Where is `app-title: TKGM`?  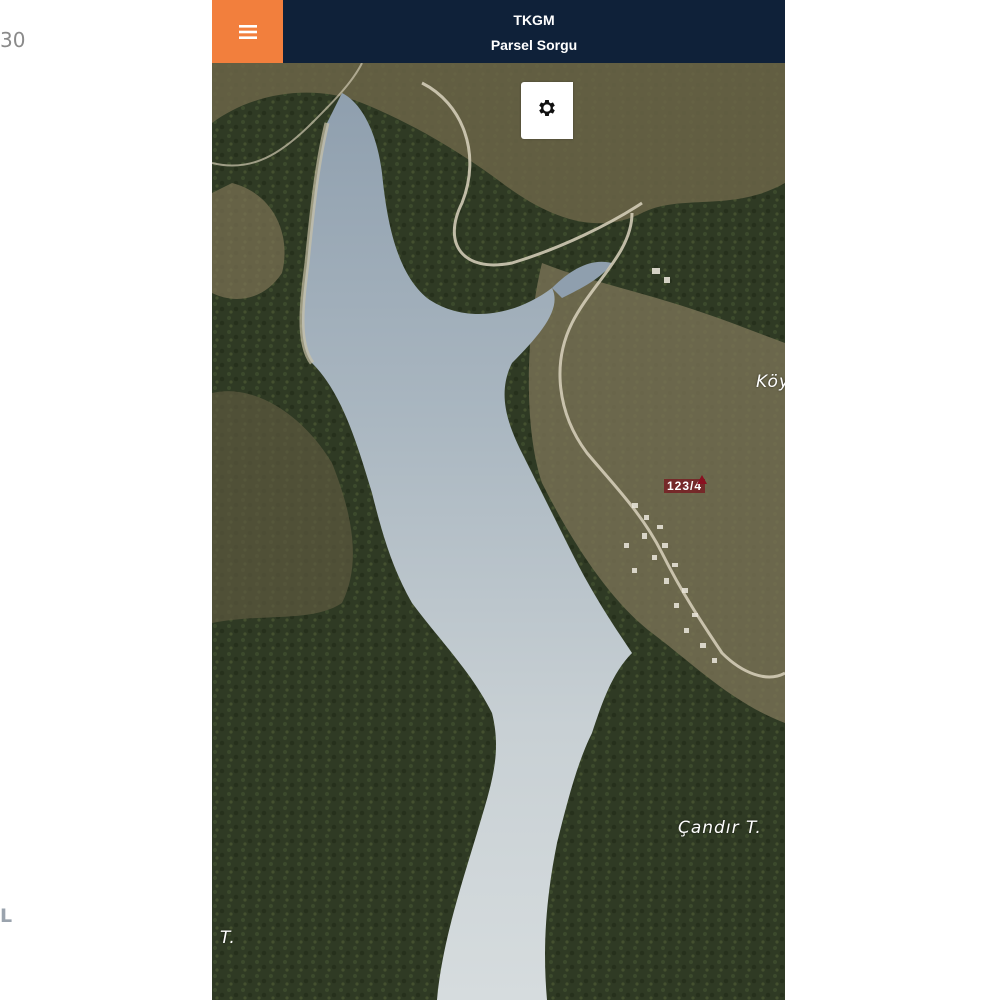 app-title: TKGM is located at coordinates (534, 20).